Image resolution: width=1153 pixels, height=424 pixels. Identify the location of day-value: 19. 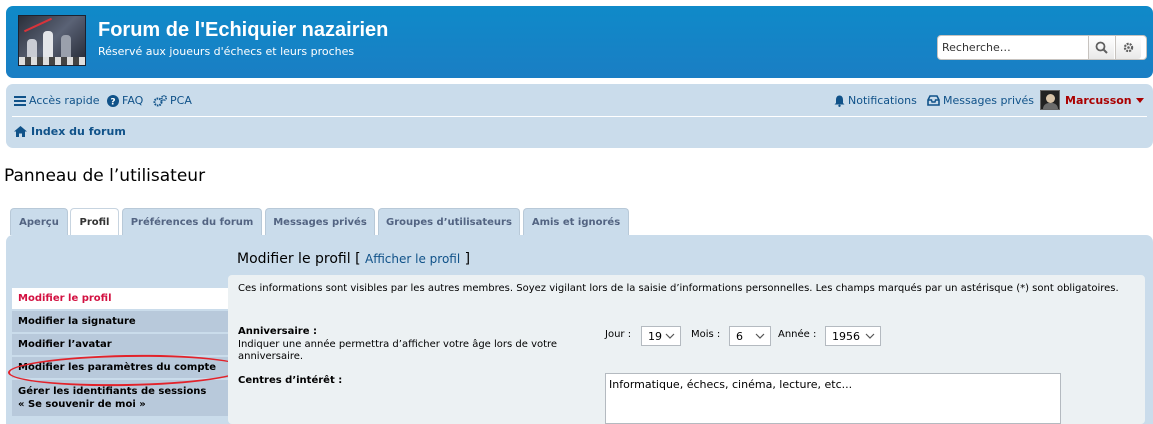
(655, 336).